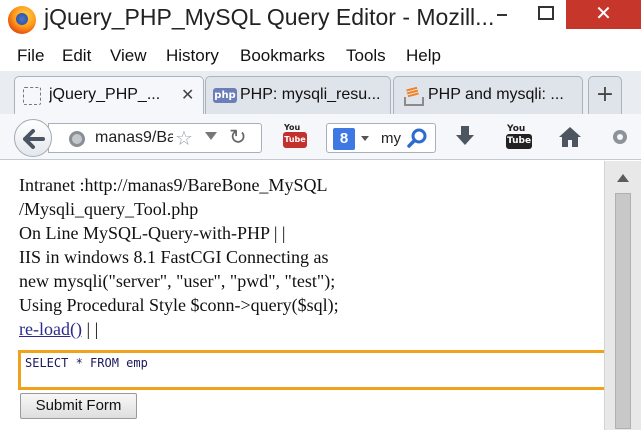  Describe the element at coordinates (413, 95) in the screenshot. I see `stackoverflow-icon` at that location.